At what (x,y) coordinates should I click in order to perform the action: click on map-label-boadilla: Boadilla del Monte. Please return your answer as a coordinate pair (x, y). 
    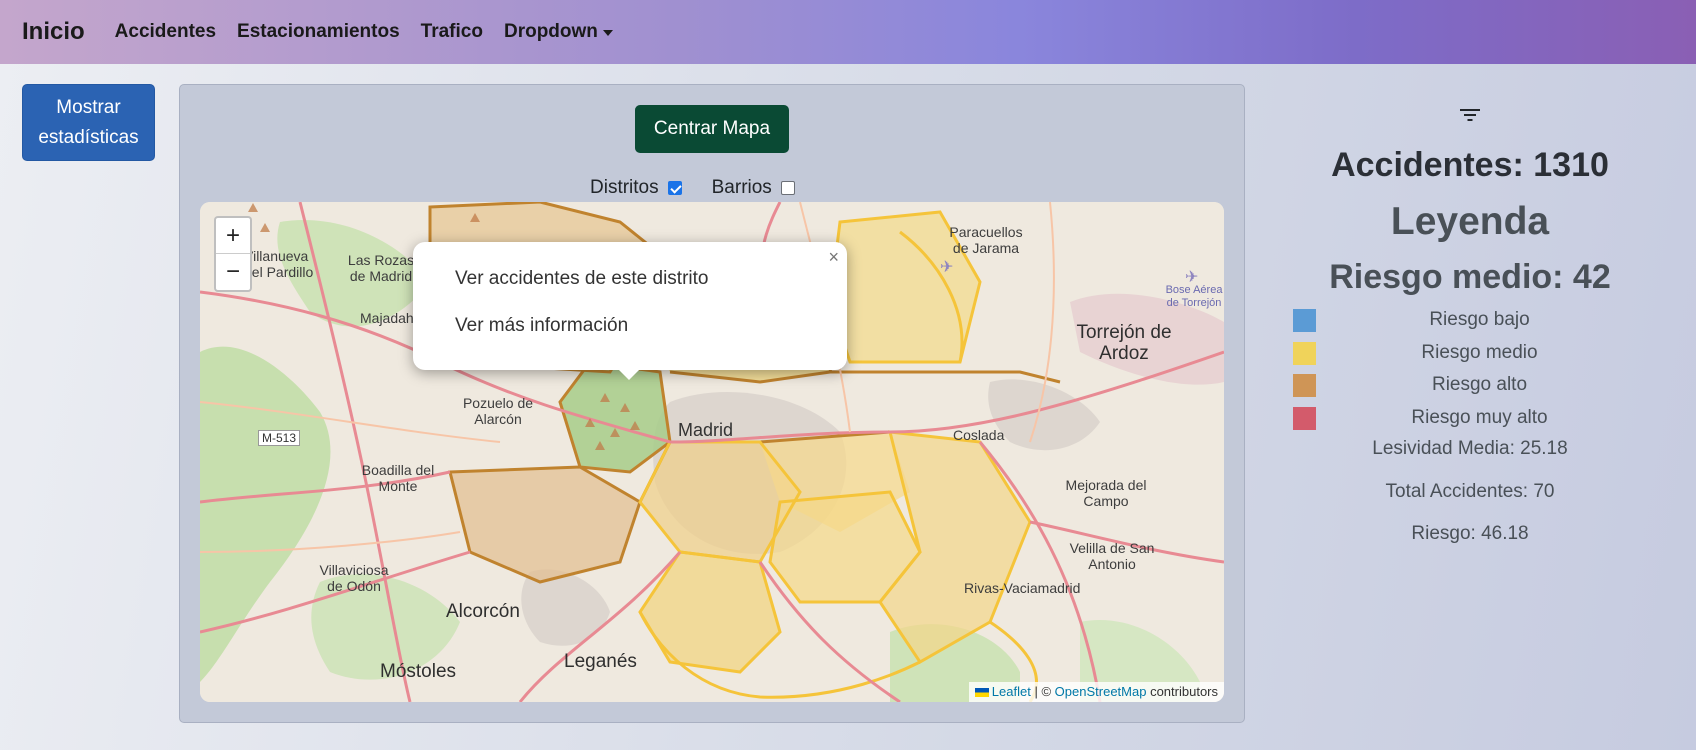
    Looking at the image, I should click on (398, 478).